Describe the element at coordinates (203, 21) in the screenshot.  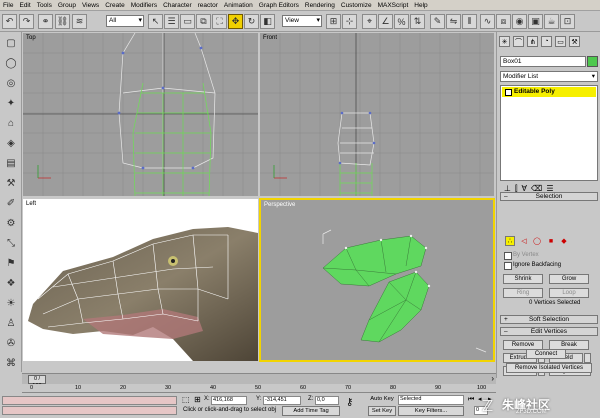
I see `window-crossing-icon: ⧉` at that location.